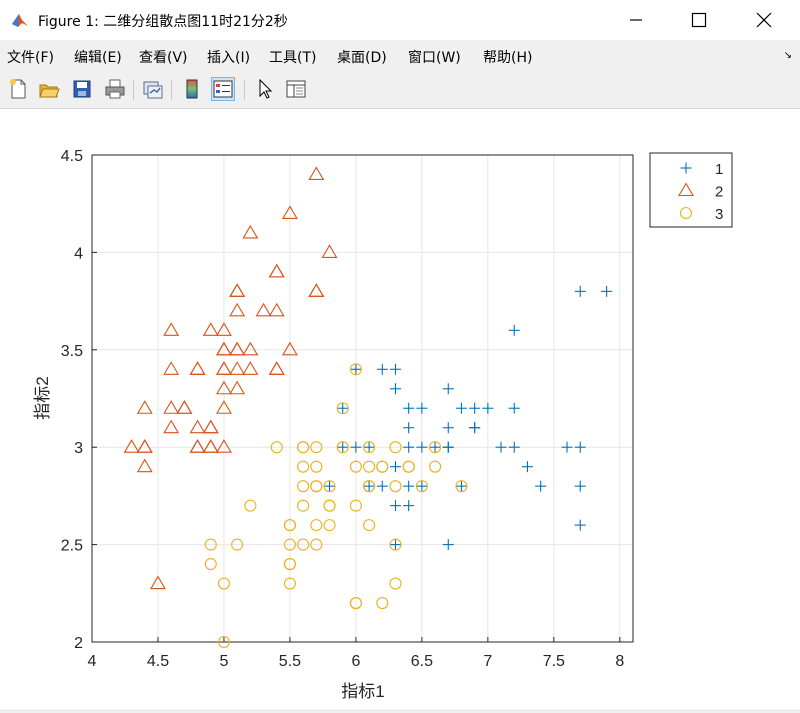 The image size is (800, 713). Describe the element at coordinates (20, 20) in the screenshot. I see `matlab-logo-icon` at that location.